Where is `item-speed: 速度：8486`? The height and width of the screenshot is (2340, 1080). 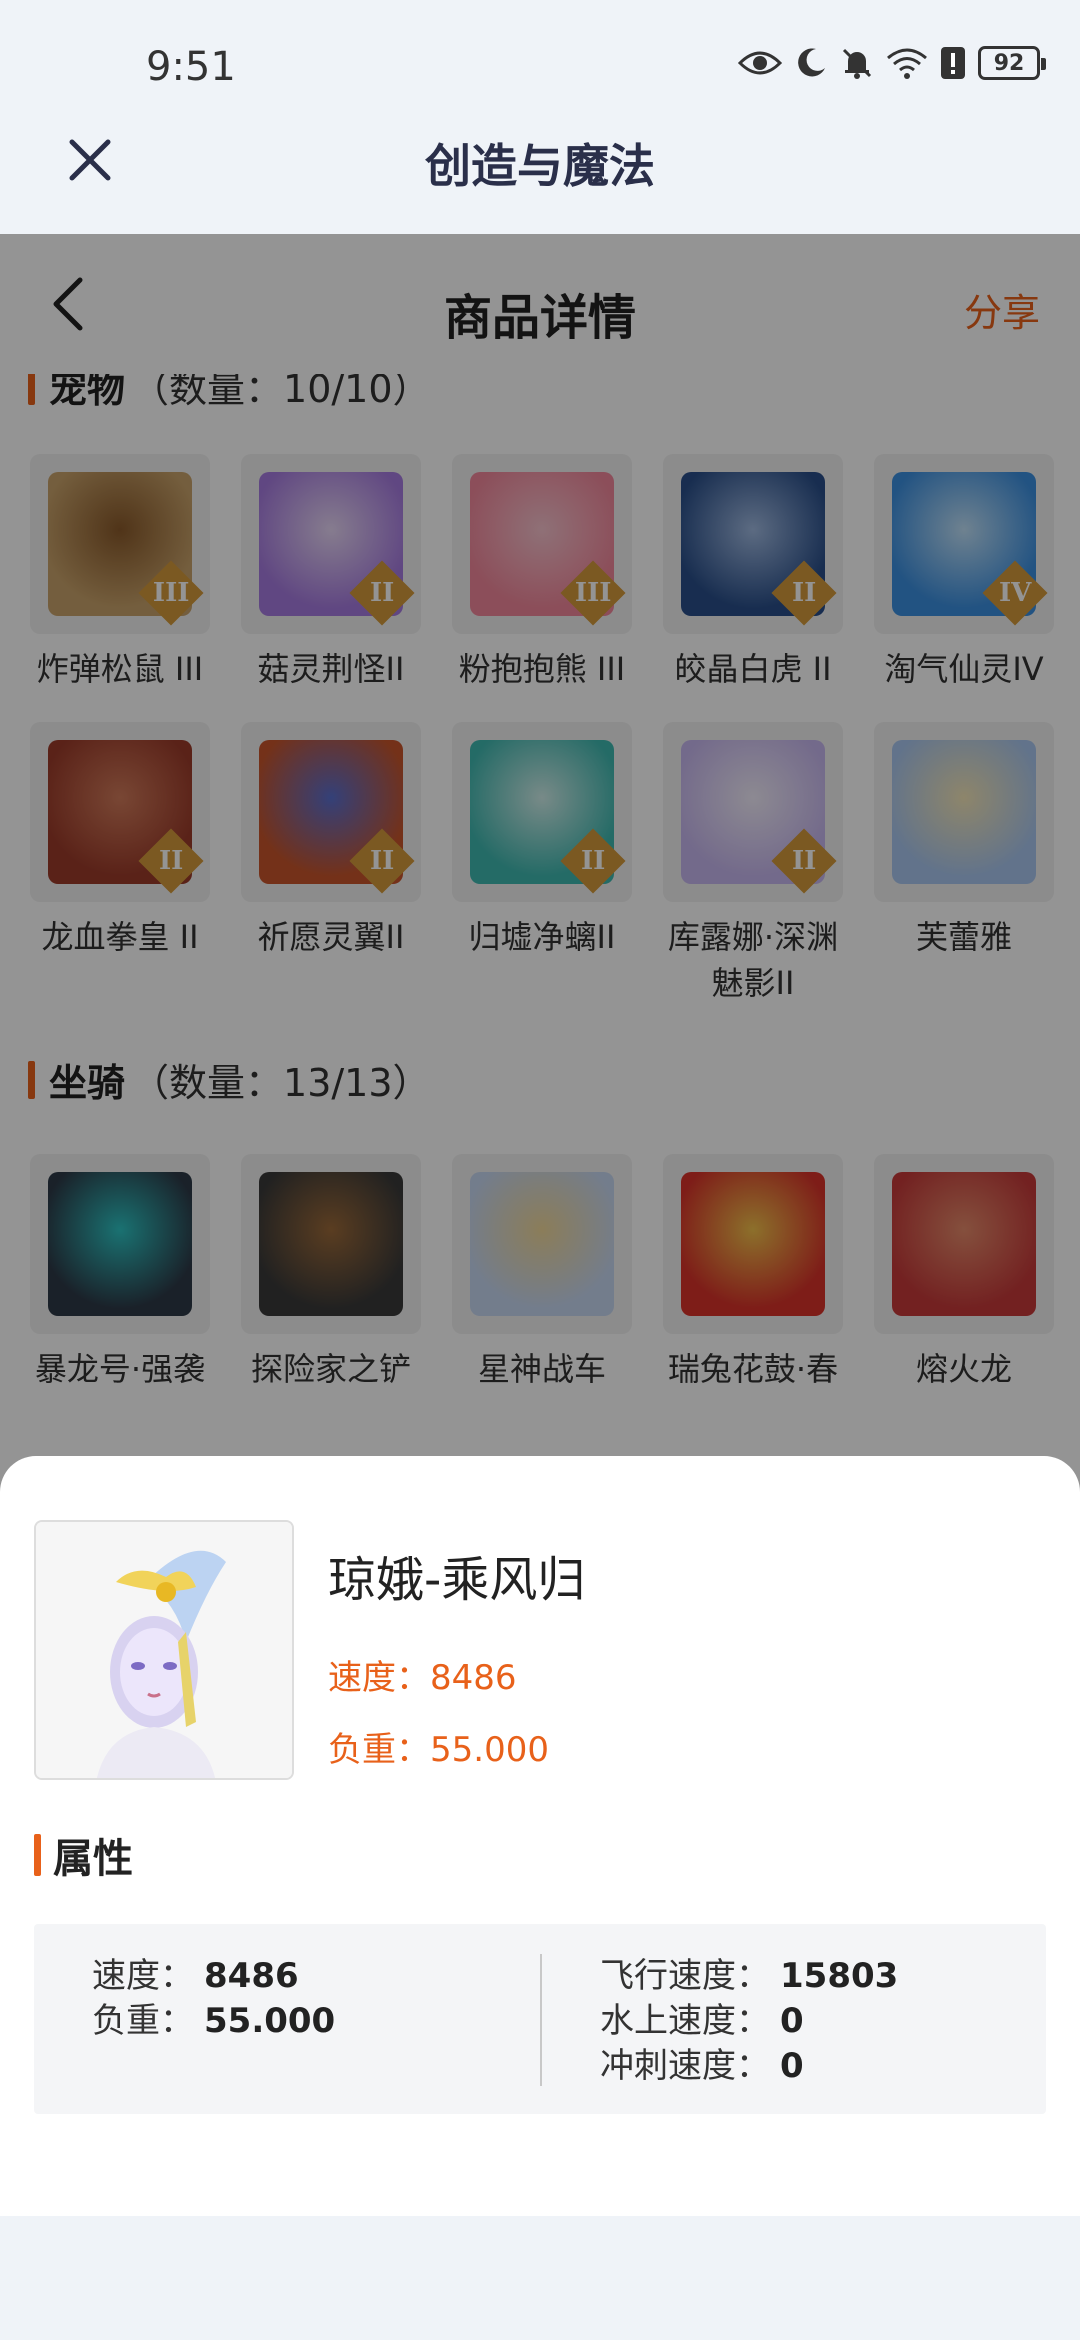
item-speed: 速度：8486 is located at coordinates (422, 1678).